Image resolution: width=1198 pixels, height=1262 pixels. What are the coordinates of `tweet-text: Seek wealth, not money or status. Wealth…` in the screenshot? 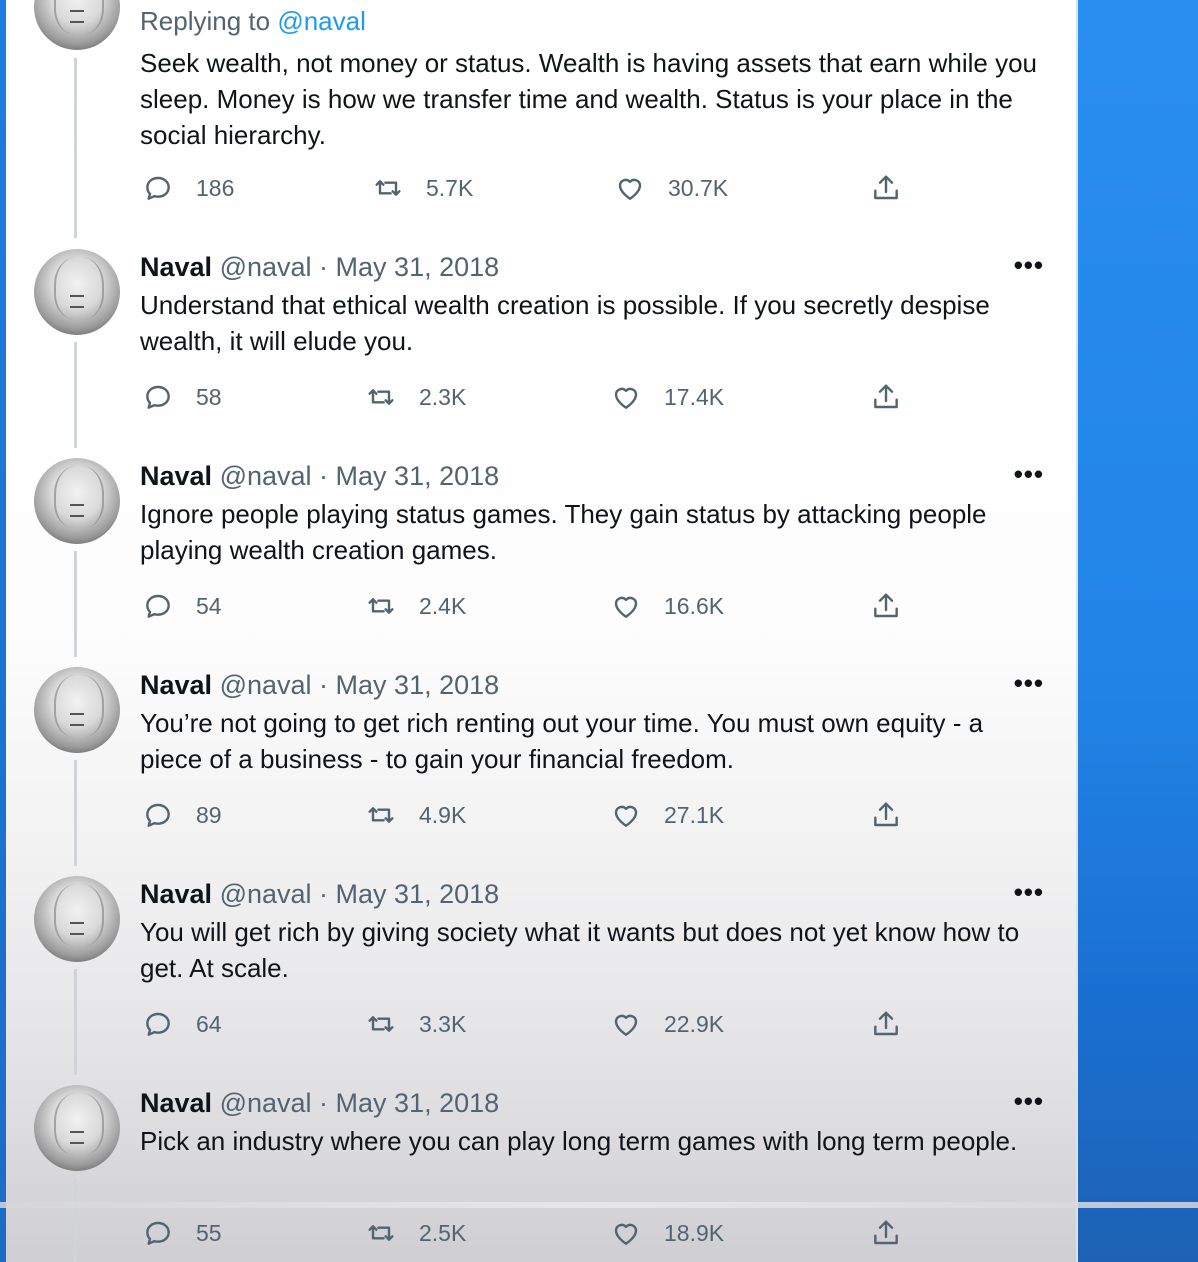 It's located at (588, 99).